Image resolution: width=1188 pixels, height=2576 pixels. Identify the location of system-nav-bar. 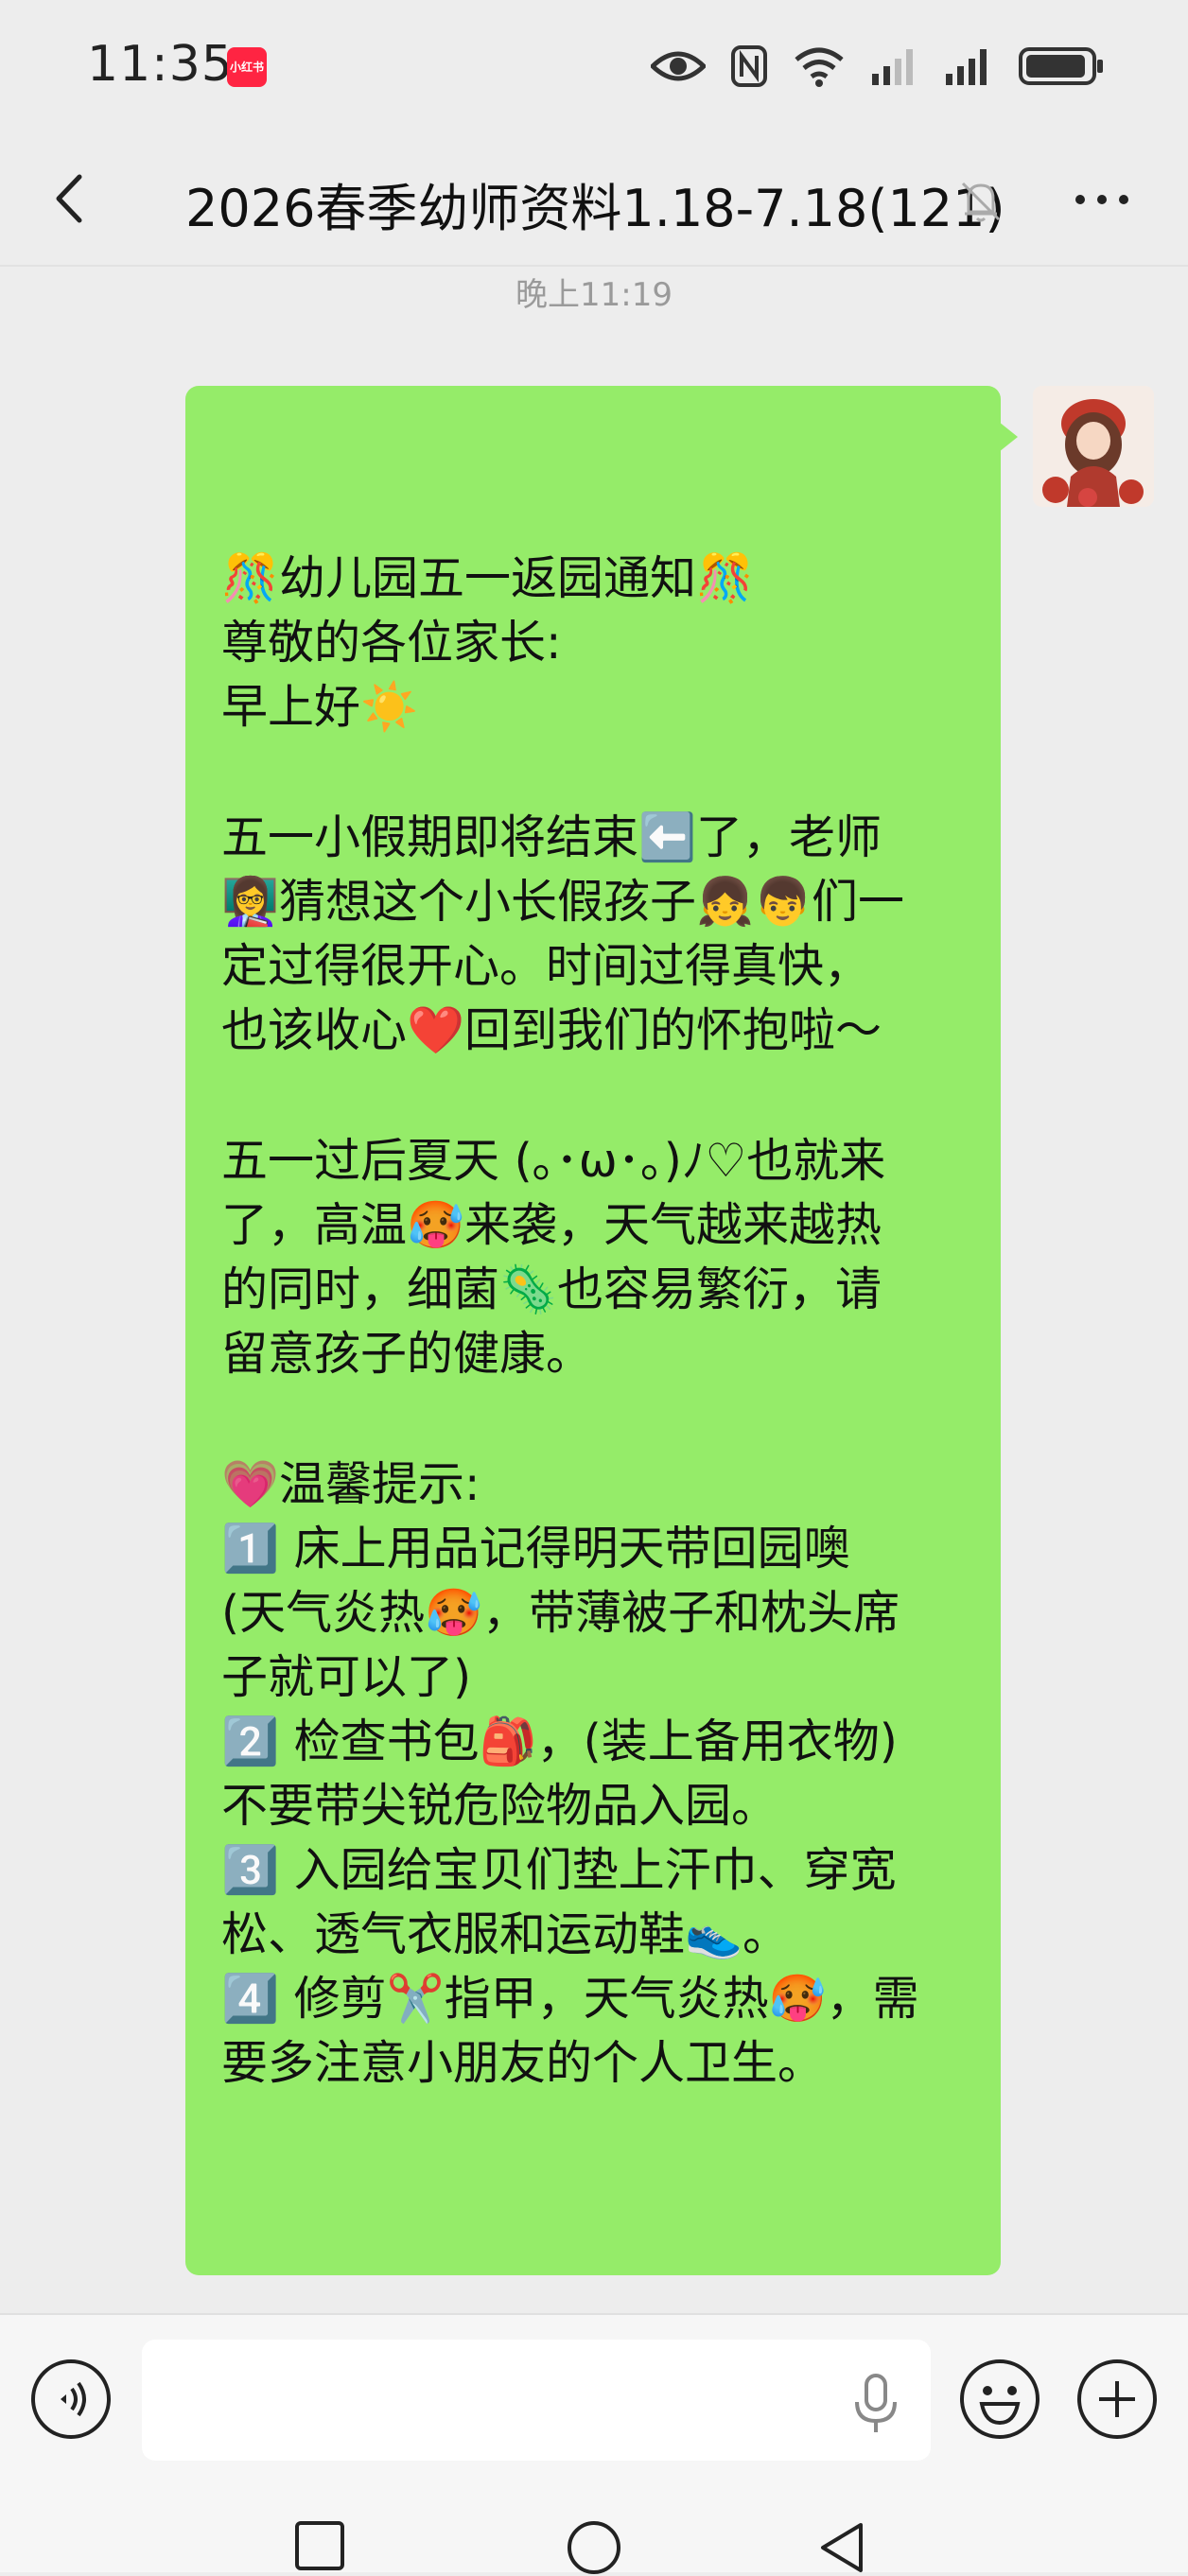
(594, 2528).